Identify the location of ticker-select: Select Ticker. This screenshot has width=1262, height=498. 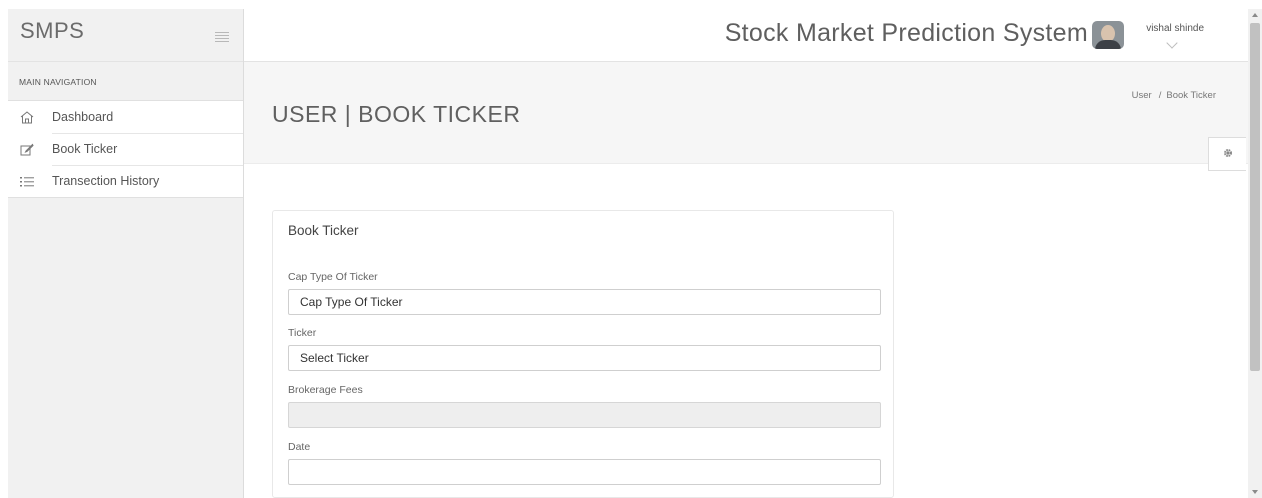
(584, 358).